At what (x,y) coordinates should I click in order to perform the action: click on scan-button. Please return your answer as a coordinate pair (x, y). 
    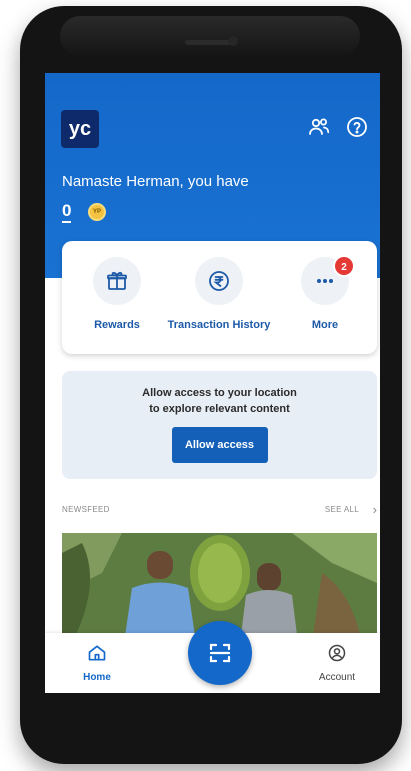
    Looking at the image, I should click on (220, 653).